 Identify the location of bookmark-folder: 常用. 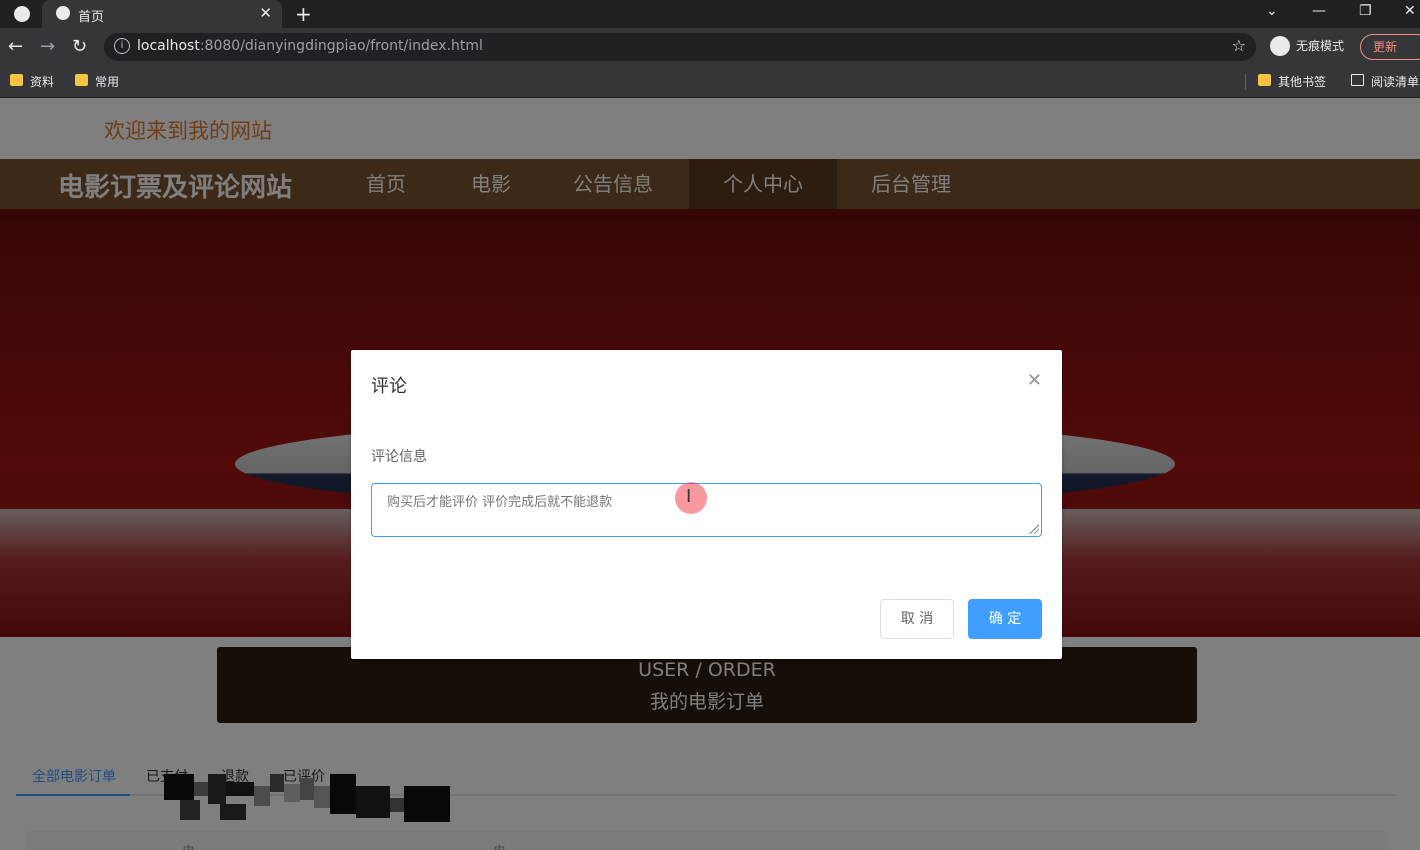
(97, 81).